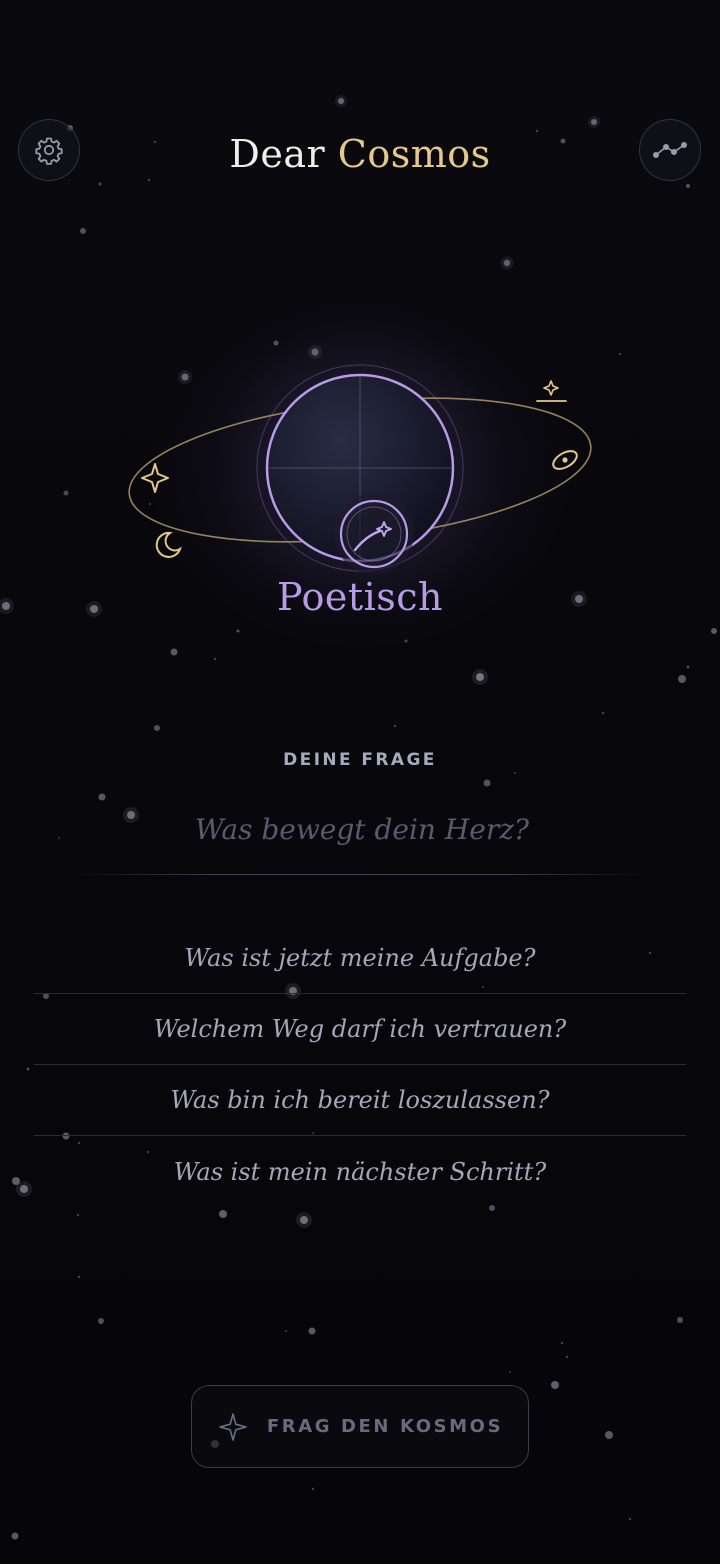 The image size is (720, 1564). I want to click on question-heading: DEINE FRAGE, so click(360, 760).